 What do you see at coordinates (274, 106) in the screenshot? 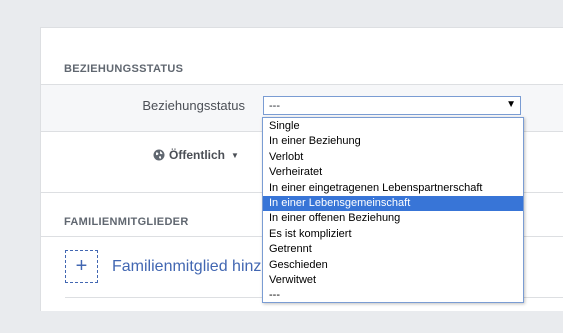
I see `relationship-status-current-value: ---` at bounding box center [274, 106].